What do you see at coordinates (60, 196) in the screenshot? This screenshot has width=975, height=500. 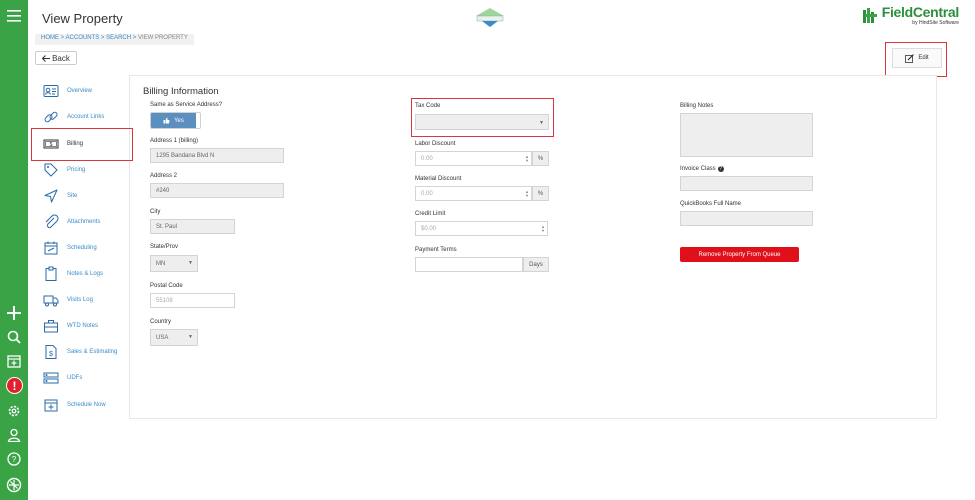 I see `nav-item-site: Site` at bounding box center [60, 196].